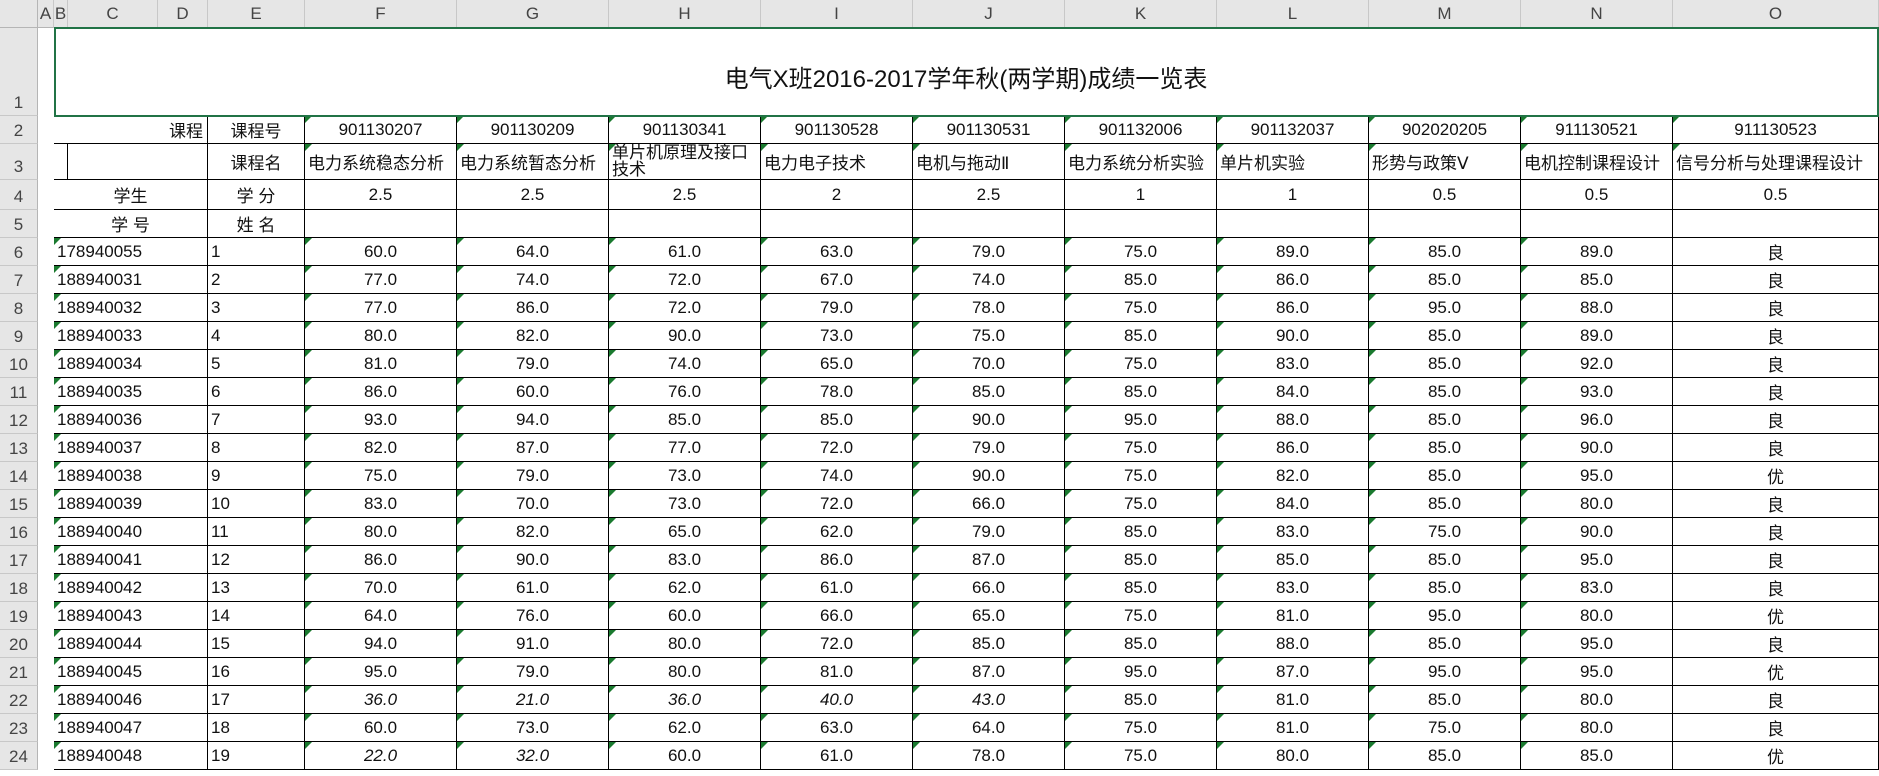  What do you see at coordinates (131, 560) in the screenshot?
I see `student-id: 188940041` at bounding box center [131, 560].